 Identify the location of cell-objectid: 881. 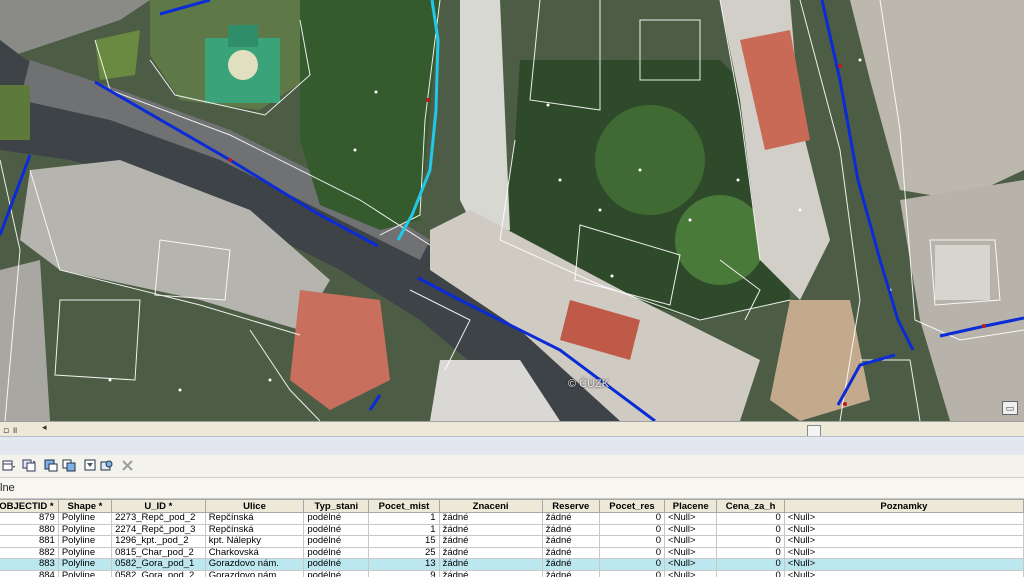
(29, 541).